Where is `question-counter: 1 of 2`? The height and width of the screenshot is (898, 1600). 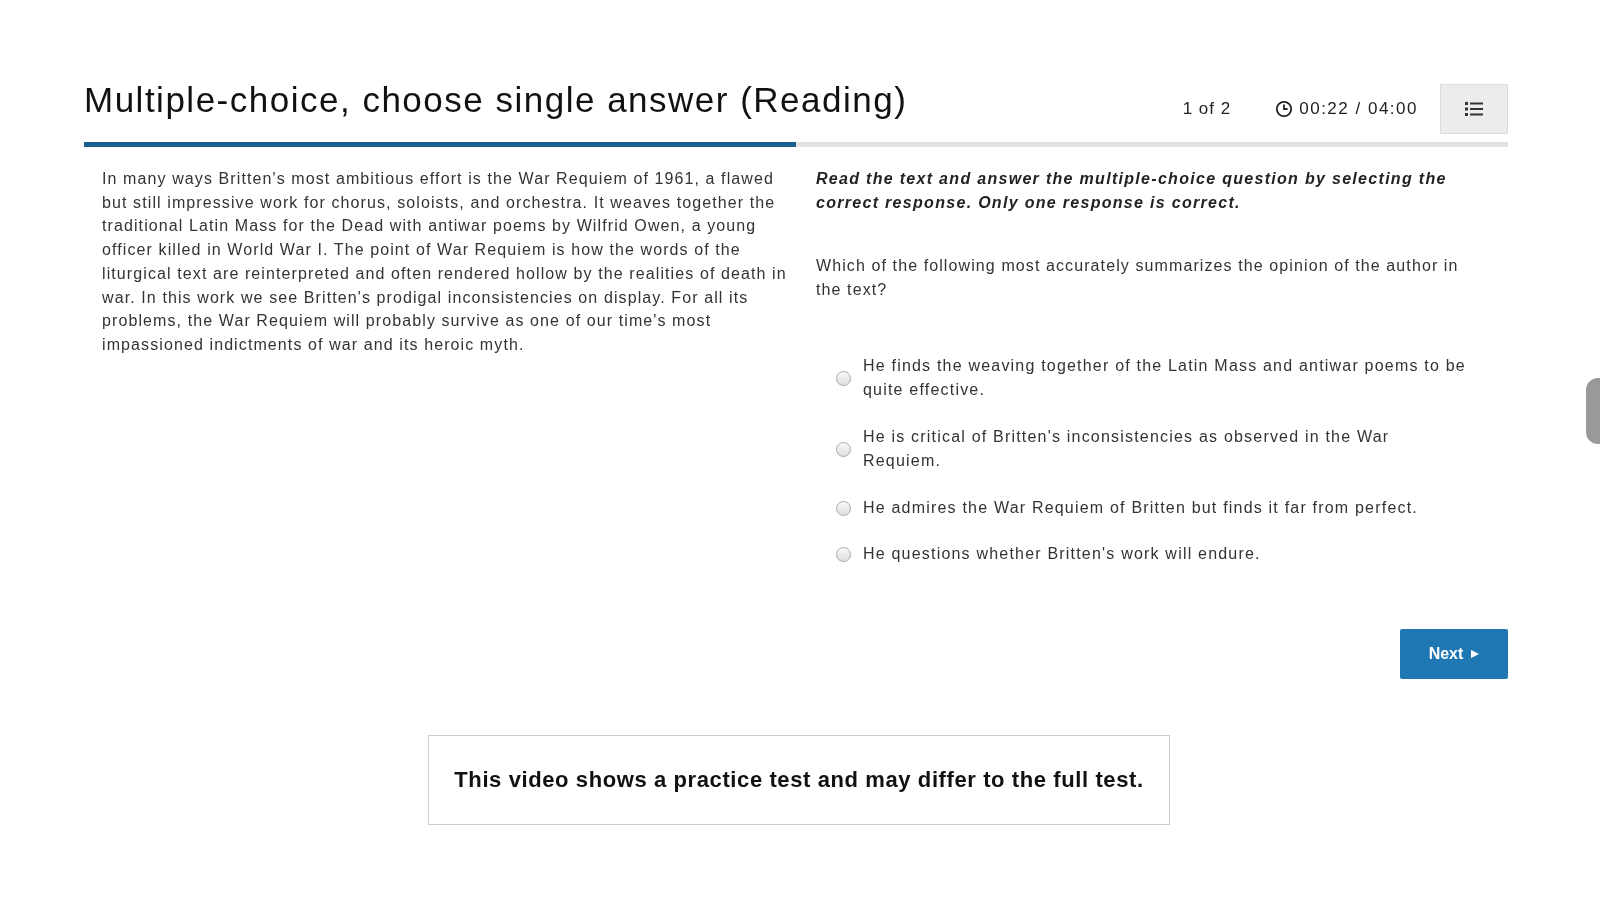
question-counter: 1 of 2 is located at coordinates (1207, 109).